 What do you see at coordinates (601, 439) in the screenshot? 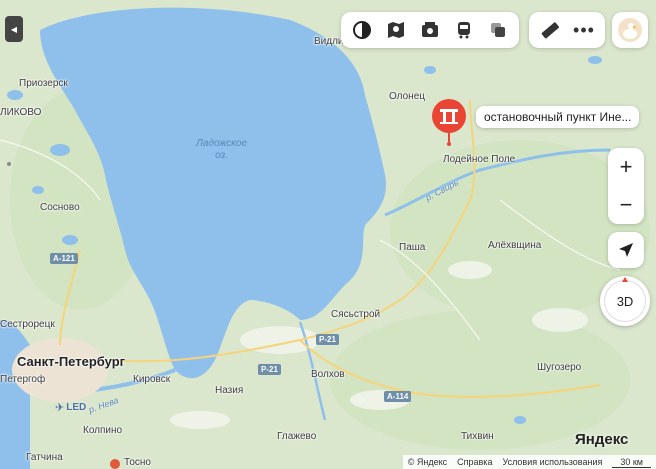
I see `yandex-logo: Яндекс` at bounding box center [601, 439].